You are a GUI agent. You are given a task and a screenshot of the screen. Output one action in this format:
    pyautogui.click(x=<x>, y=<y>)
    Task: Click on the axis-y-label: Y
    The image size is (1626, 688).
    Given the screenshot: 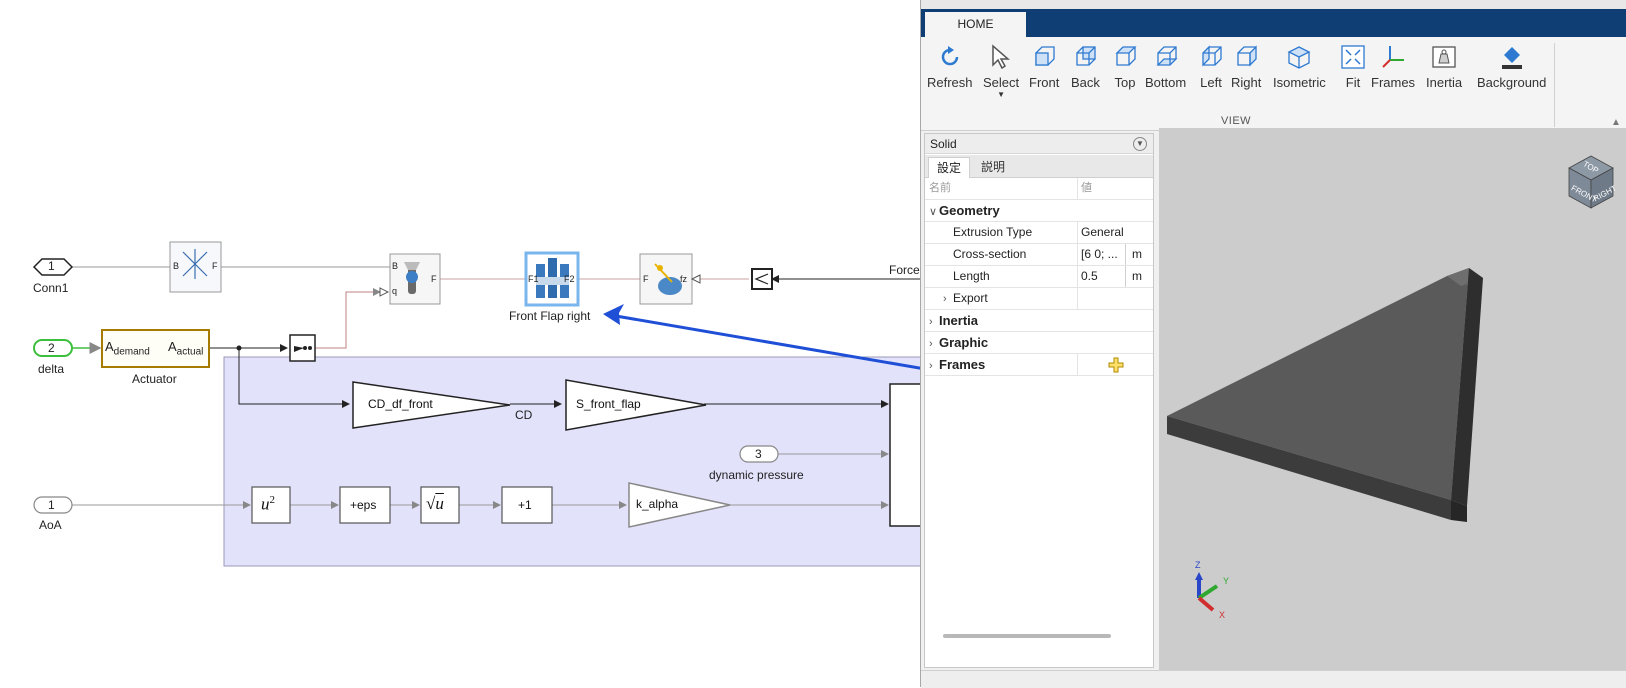 What is the action you would take?
    pyautogui.click(x=1226, y=581)
    